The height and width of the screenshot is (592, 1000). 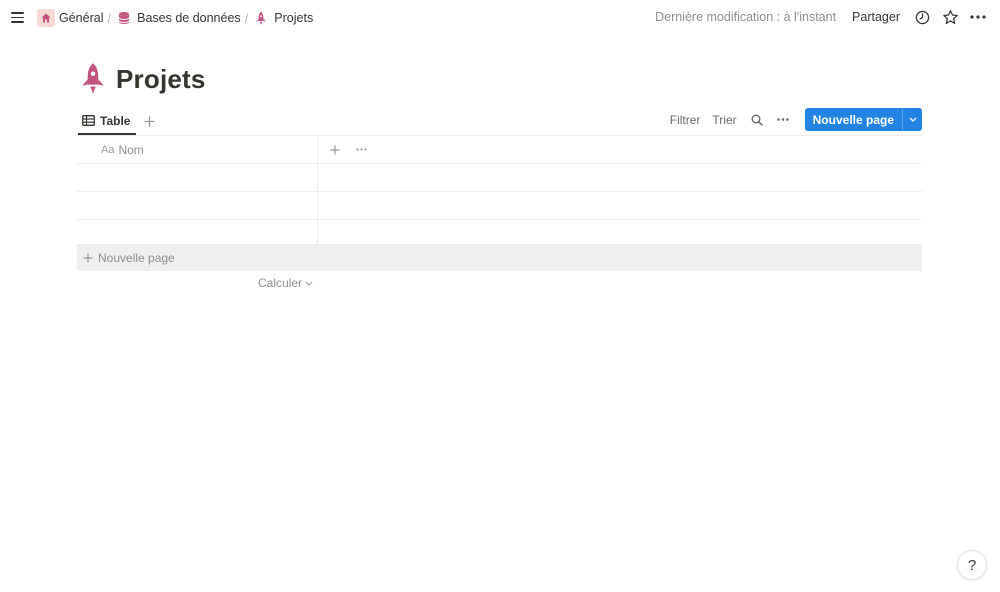 What do you see at coordinates (972, 565) in the screenshot?
I see `help-button: ?` at bounding box center [972, 565].